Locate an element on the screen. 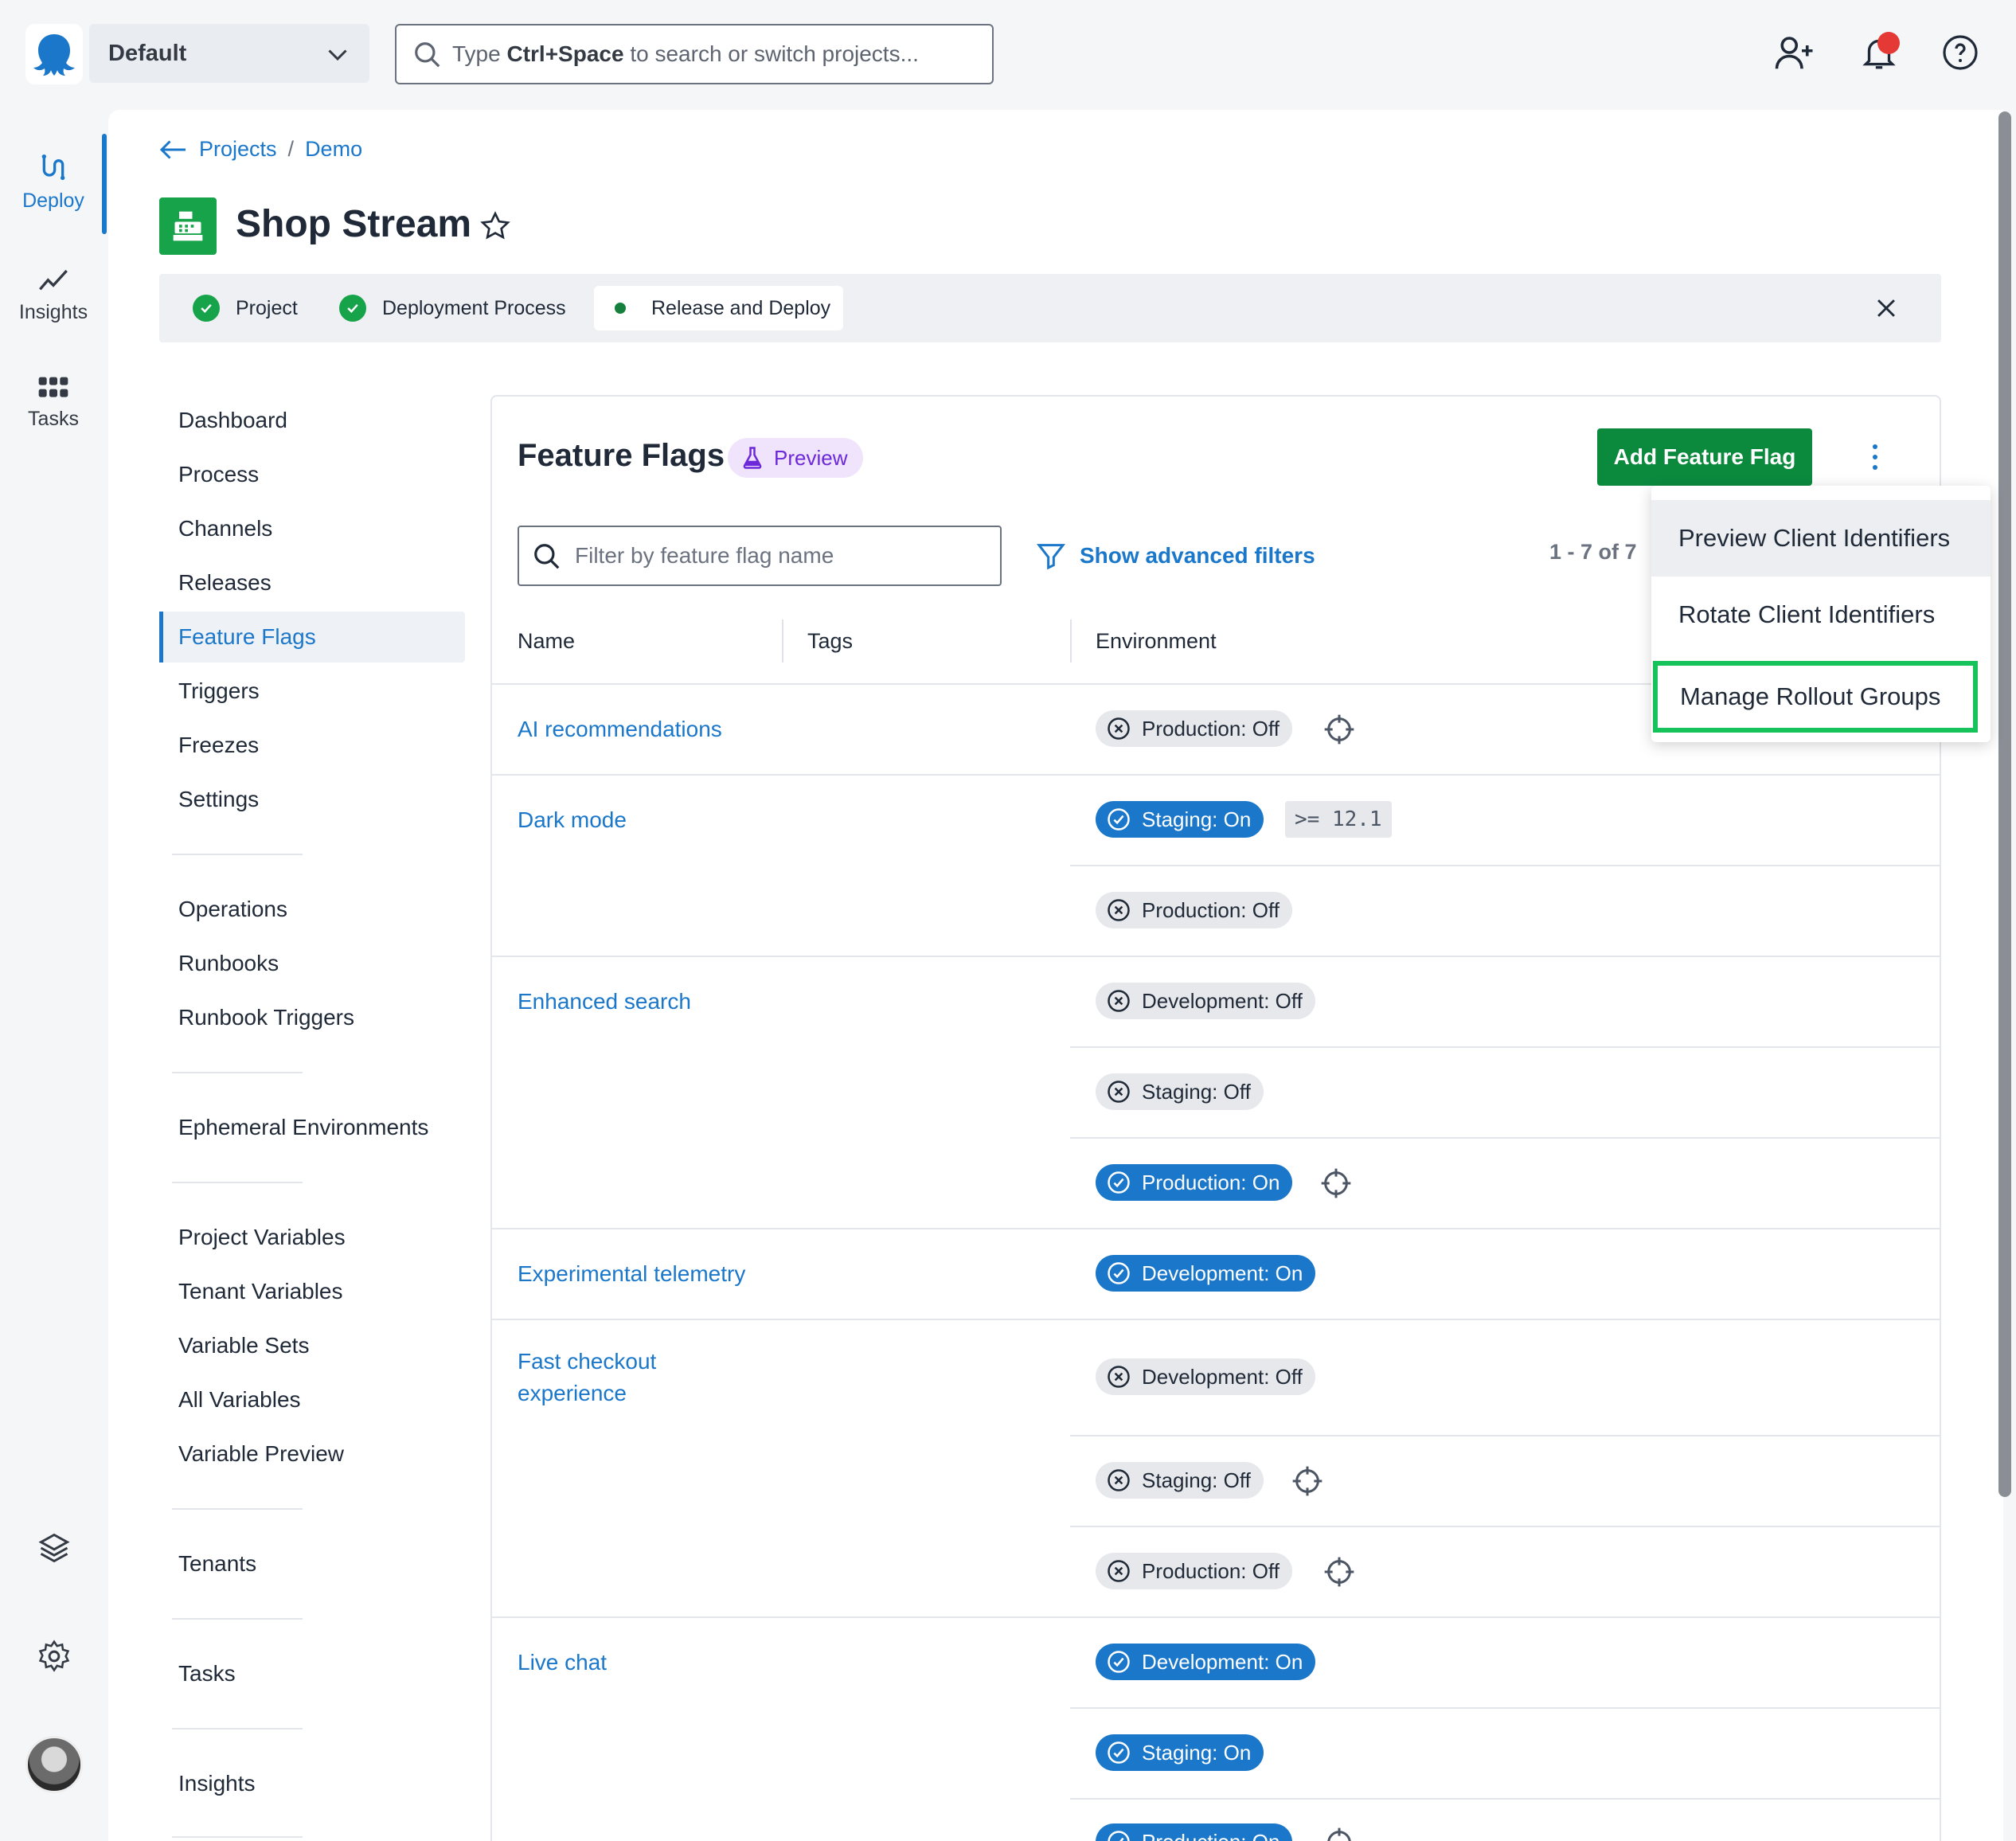  sidenav-item-dashboard: Dashboard is located at coordinates (232, 420).